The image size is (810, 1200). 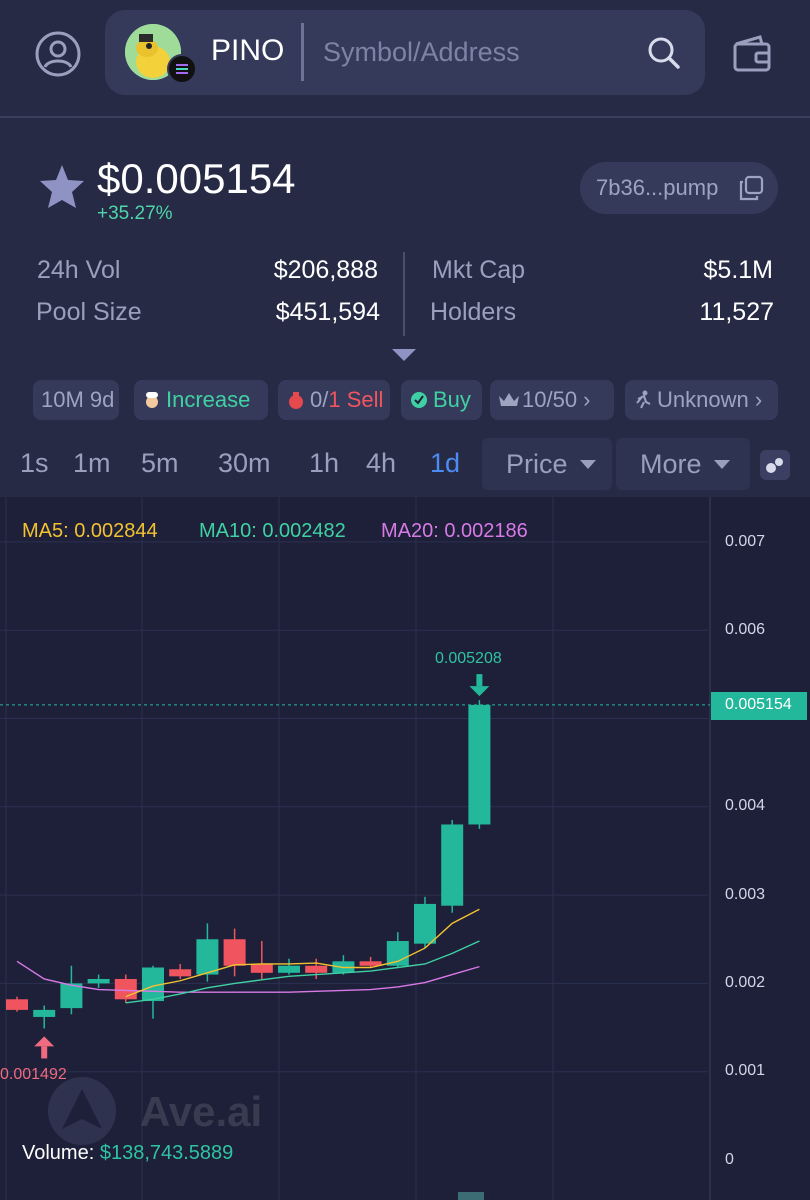 What do you see at coordinates (208, 399) in the screenshot?
I see `tag-increase-label: Increase` at bounding box center [208, 399].